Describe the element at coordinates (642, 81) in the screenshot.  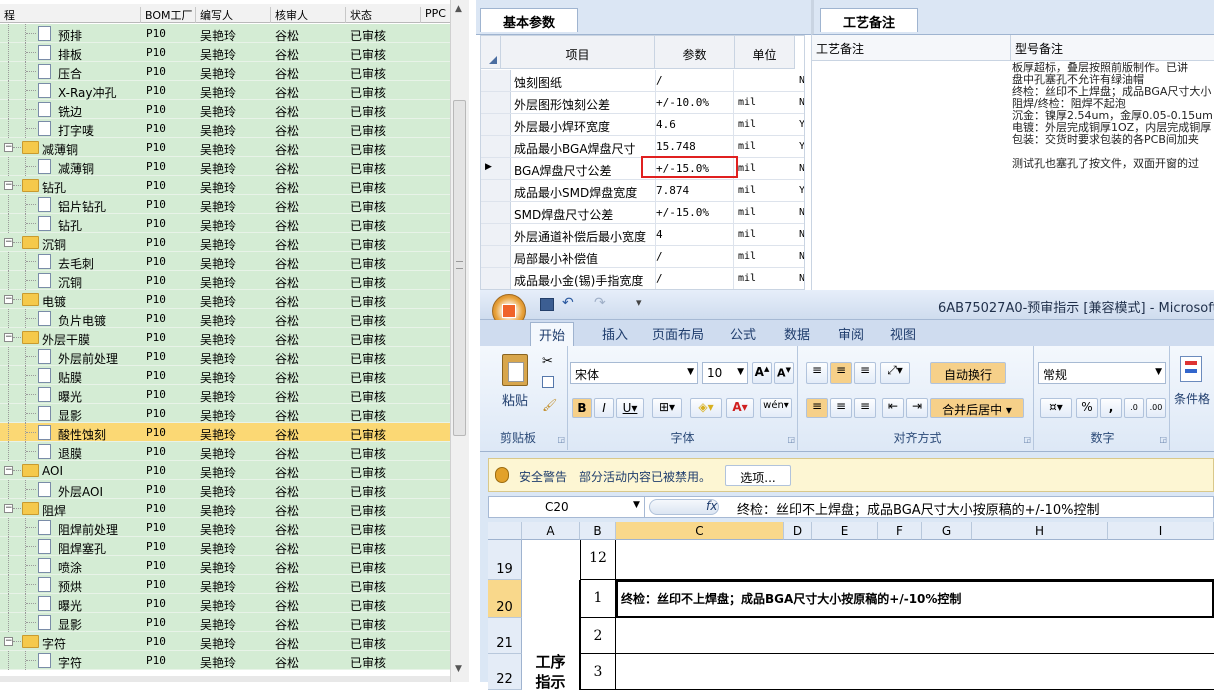
I see `param-row: 蚀刻图纸 / N` at that location.